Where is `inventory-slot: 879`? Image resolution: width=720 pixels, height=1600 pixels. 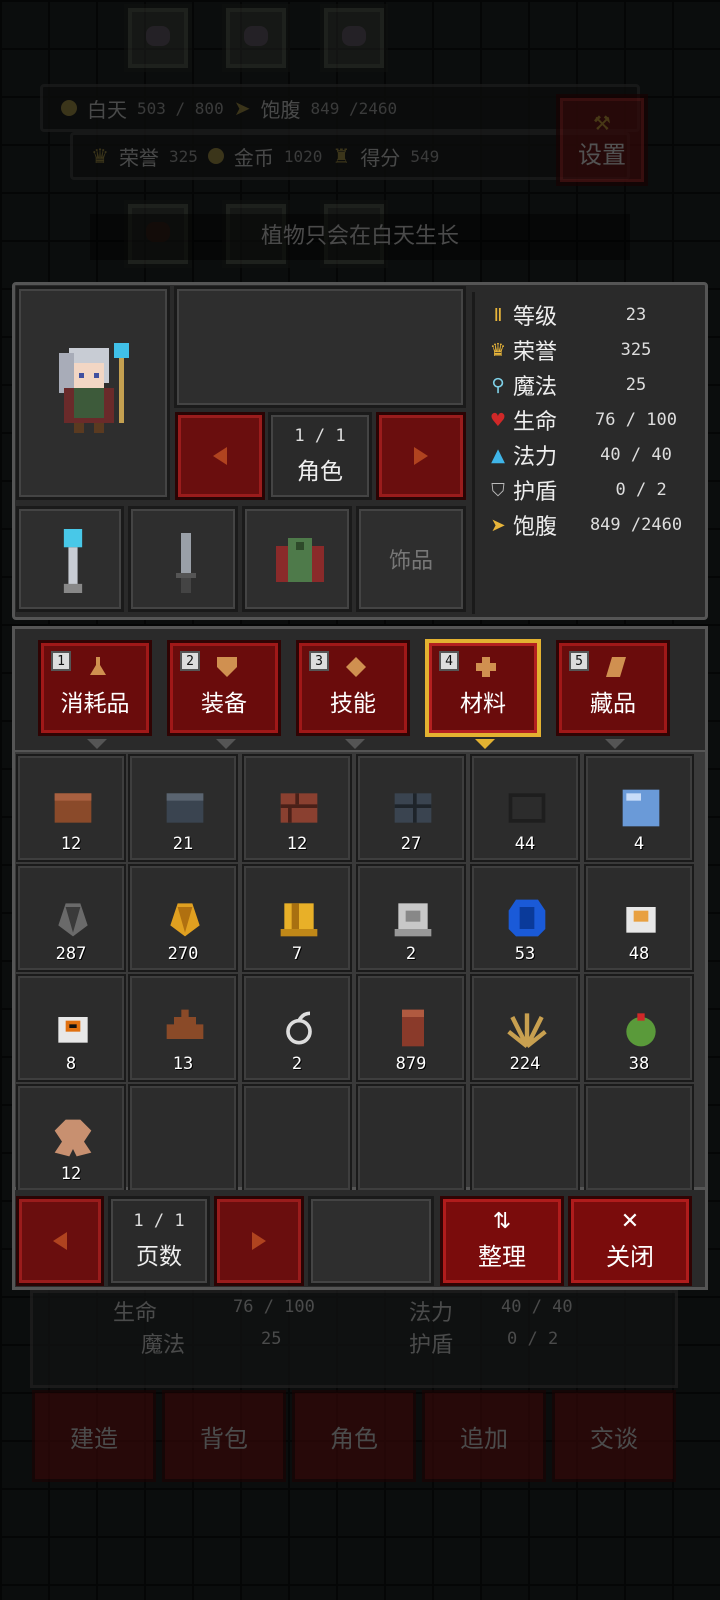
inventory-slot: 879 is located at coordinates (411, 1028).